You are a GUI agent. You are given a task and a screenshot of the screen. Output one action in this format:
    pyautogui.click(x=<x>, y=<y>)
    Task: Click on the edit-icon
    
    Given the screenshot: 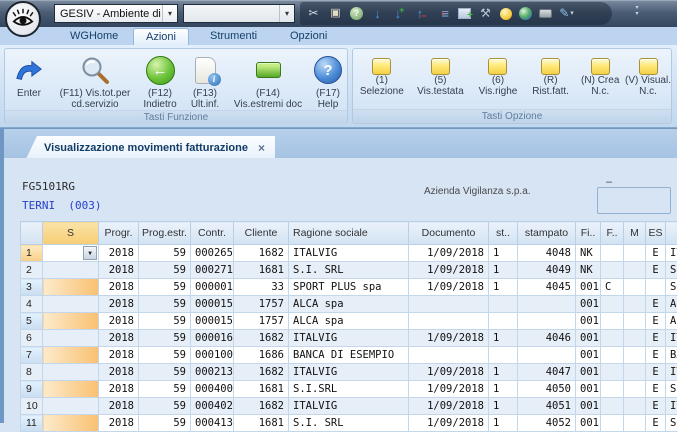 What is the action you would take?
    pyautogui.click(x=566, y=13)
    